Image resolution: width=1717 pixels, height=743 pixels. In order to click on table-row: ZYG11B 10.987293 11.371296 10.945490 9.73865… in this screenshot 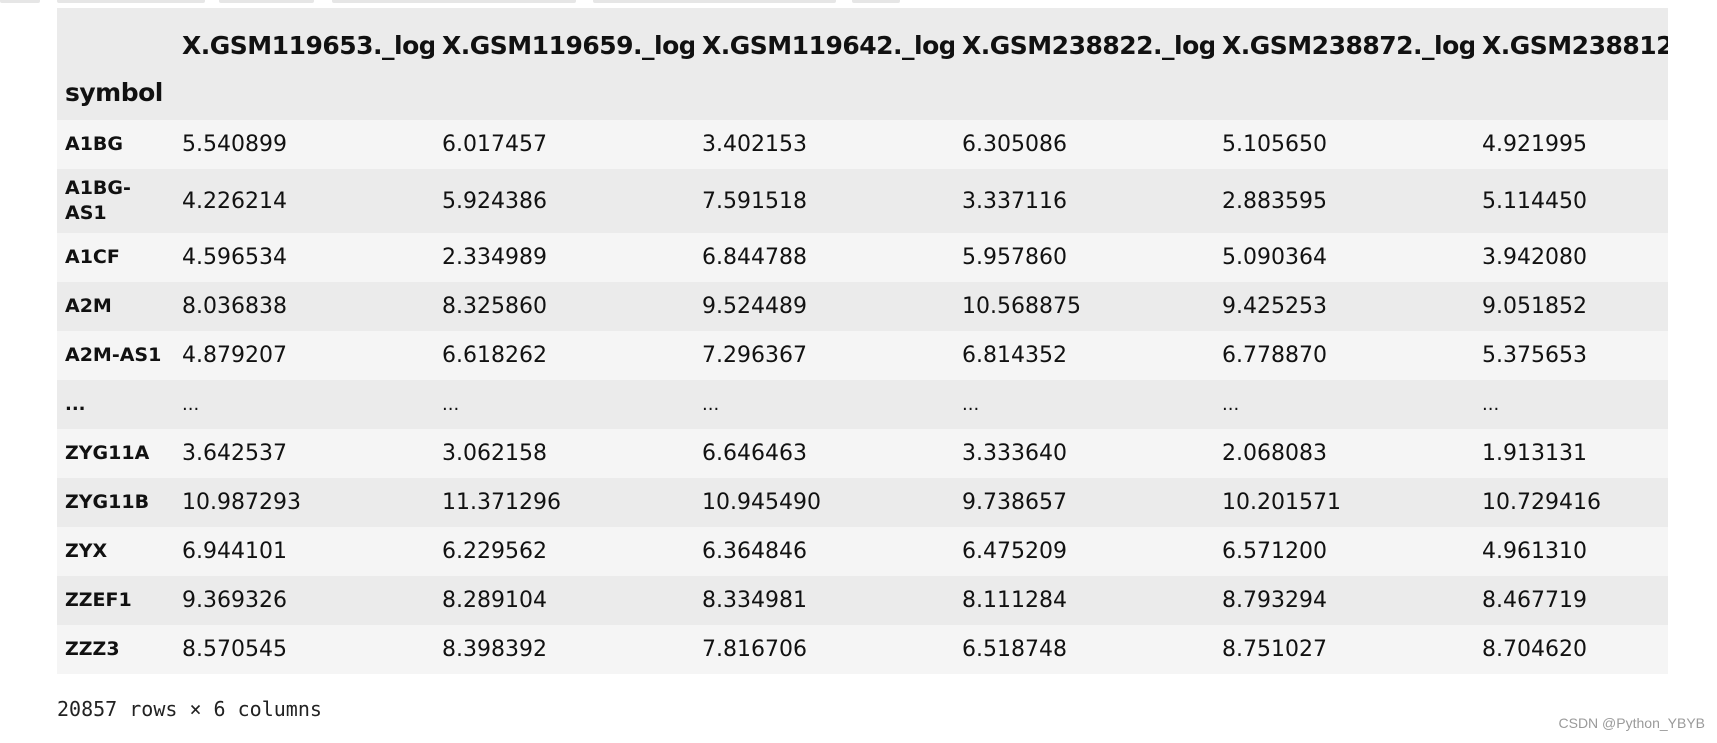, I will do `click(862, 502)`.